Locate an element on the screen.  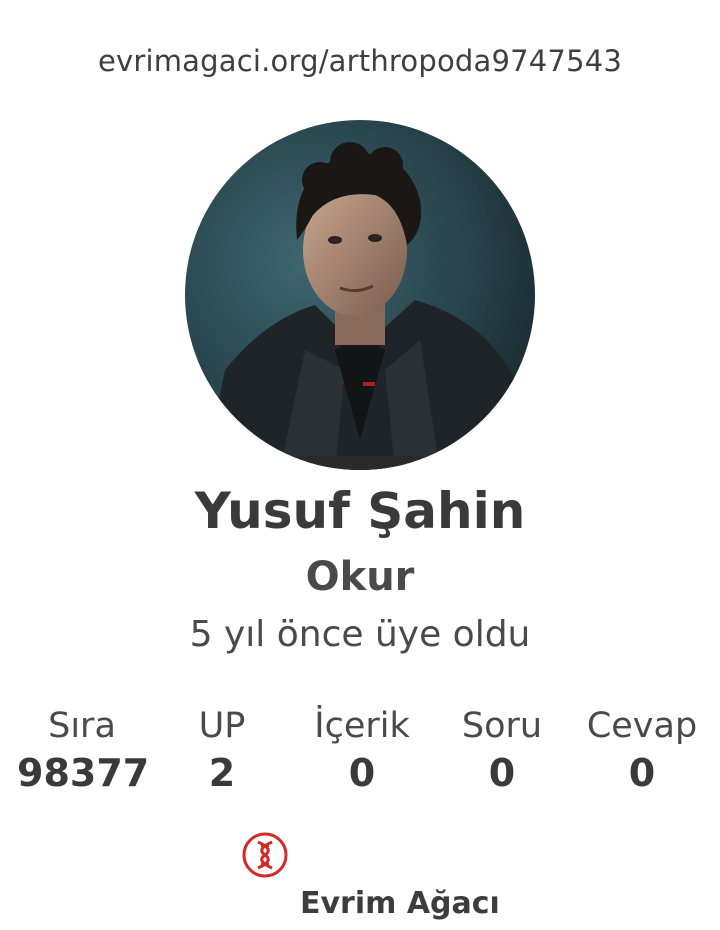
stat-label: Sıra is located at coordinates (82, 726).